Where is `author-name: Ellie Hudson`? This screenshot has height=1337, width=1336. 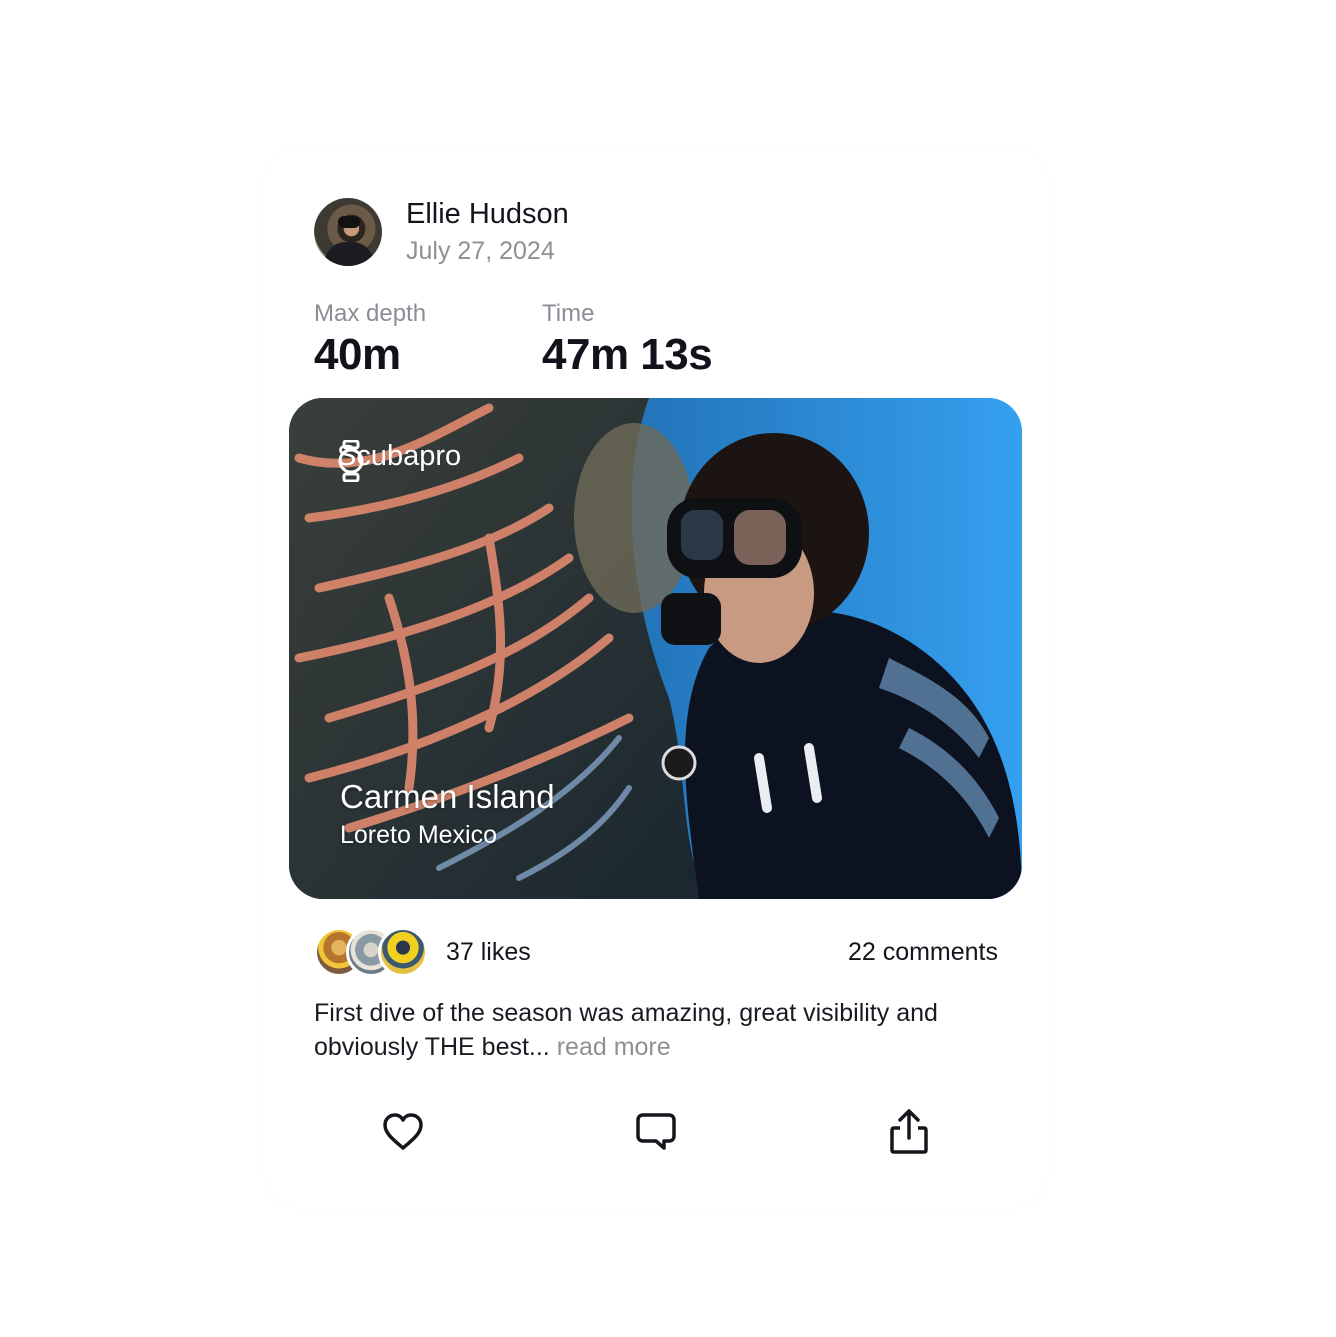 author-name: Ellie Hudson is located at coordinates (487, 214).